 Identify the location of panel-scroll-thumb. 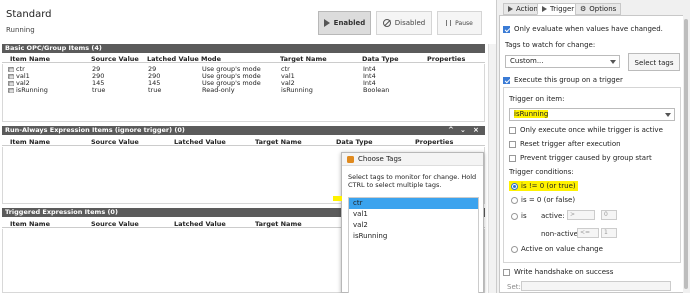
(686, 154).